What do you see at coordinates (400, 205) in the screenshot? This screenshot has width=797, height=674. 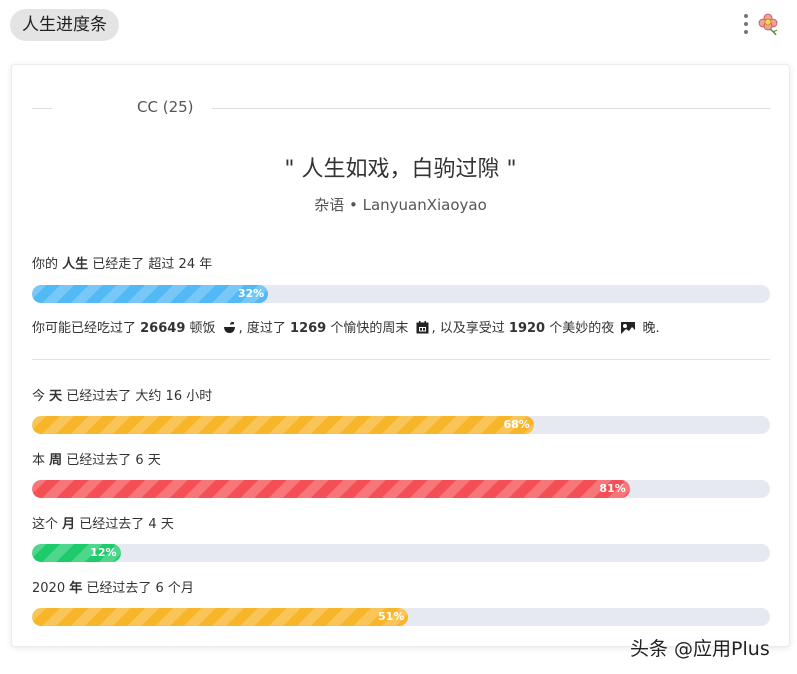 I see `quote-source: 杂语 • LanyuanXiaoyao` at bounding box center [400, 205].